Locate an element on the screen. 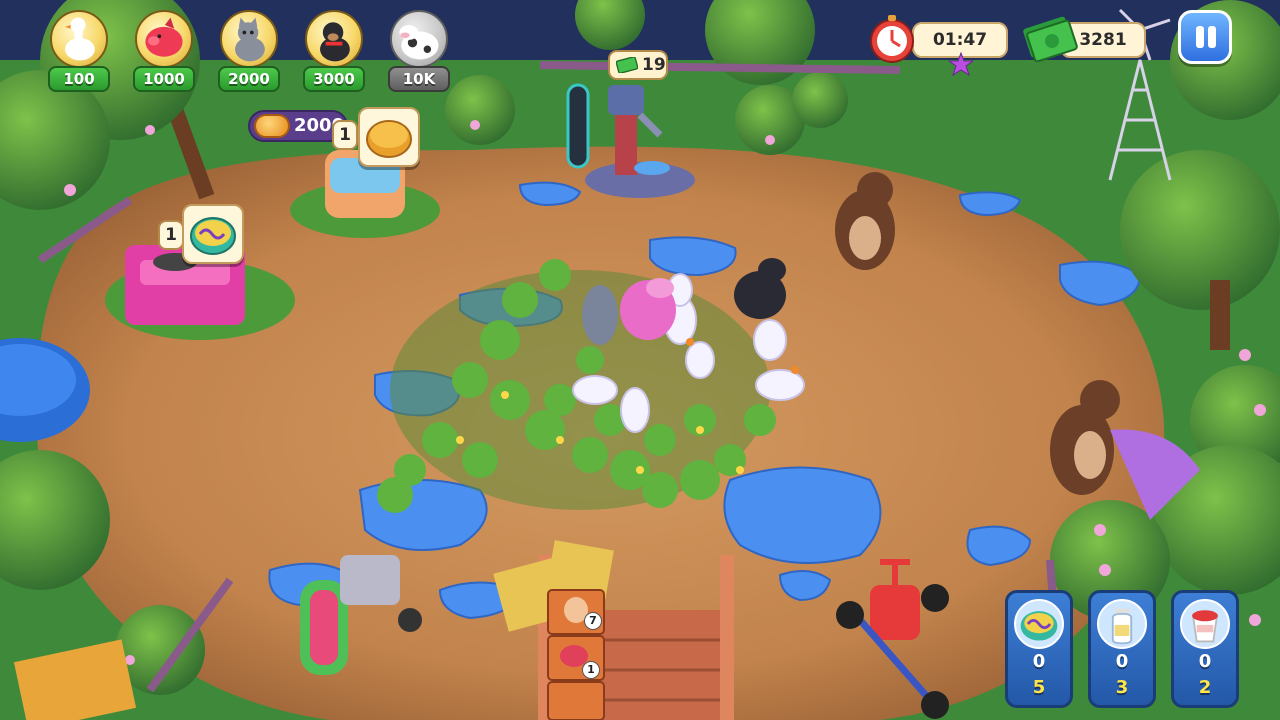 The image size is (1280, 720). money-value: 3281 is located at coordinates (1103, 40).